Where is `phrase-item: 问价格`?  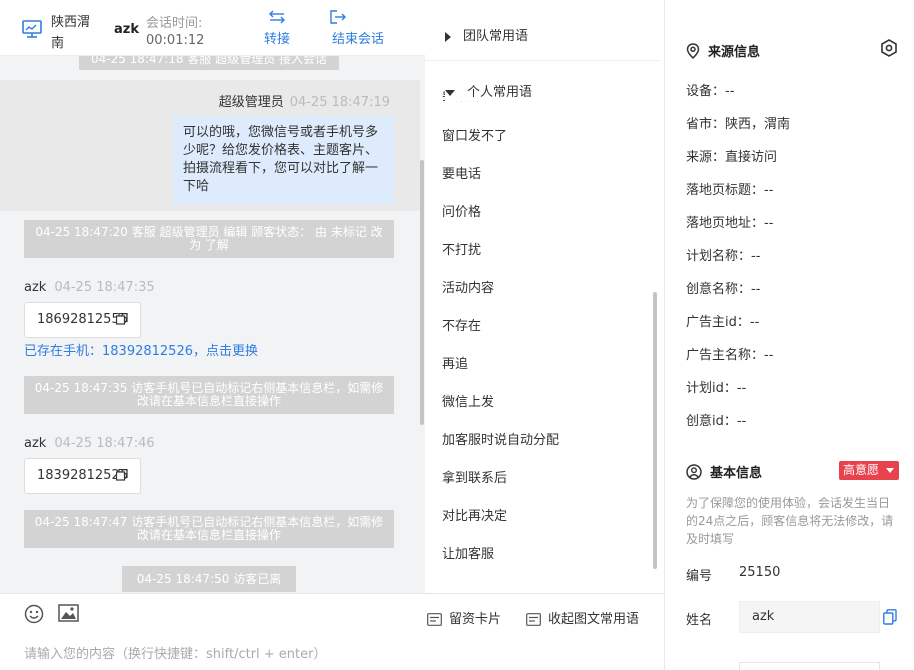 phrase-item: 问价格 is located at coordinates (461, 210).